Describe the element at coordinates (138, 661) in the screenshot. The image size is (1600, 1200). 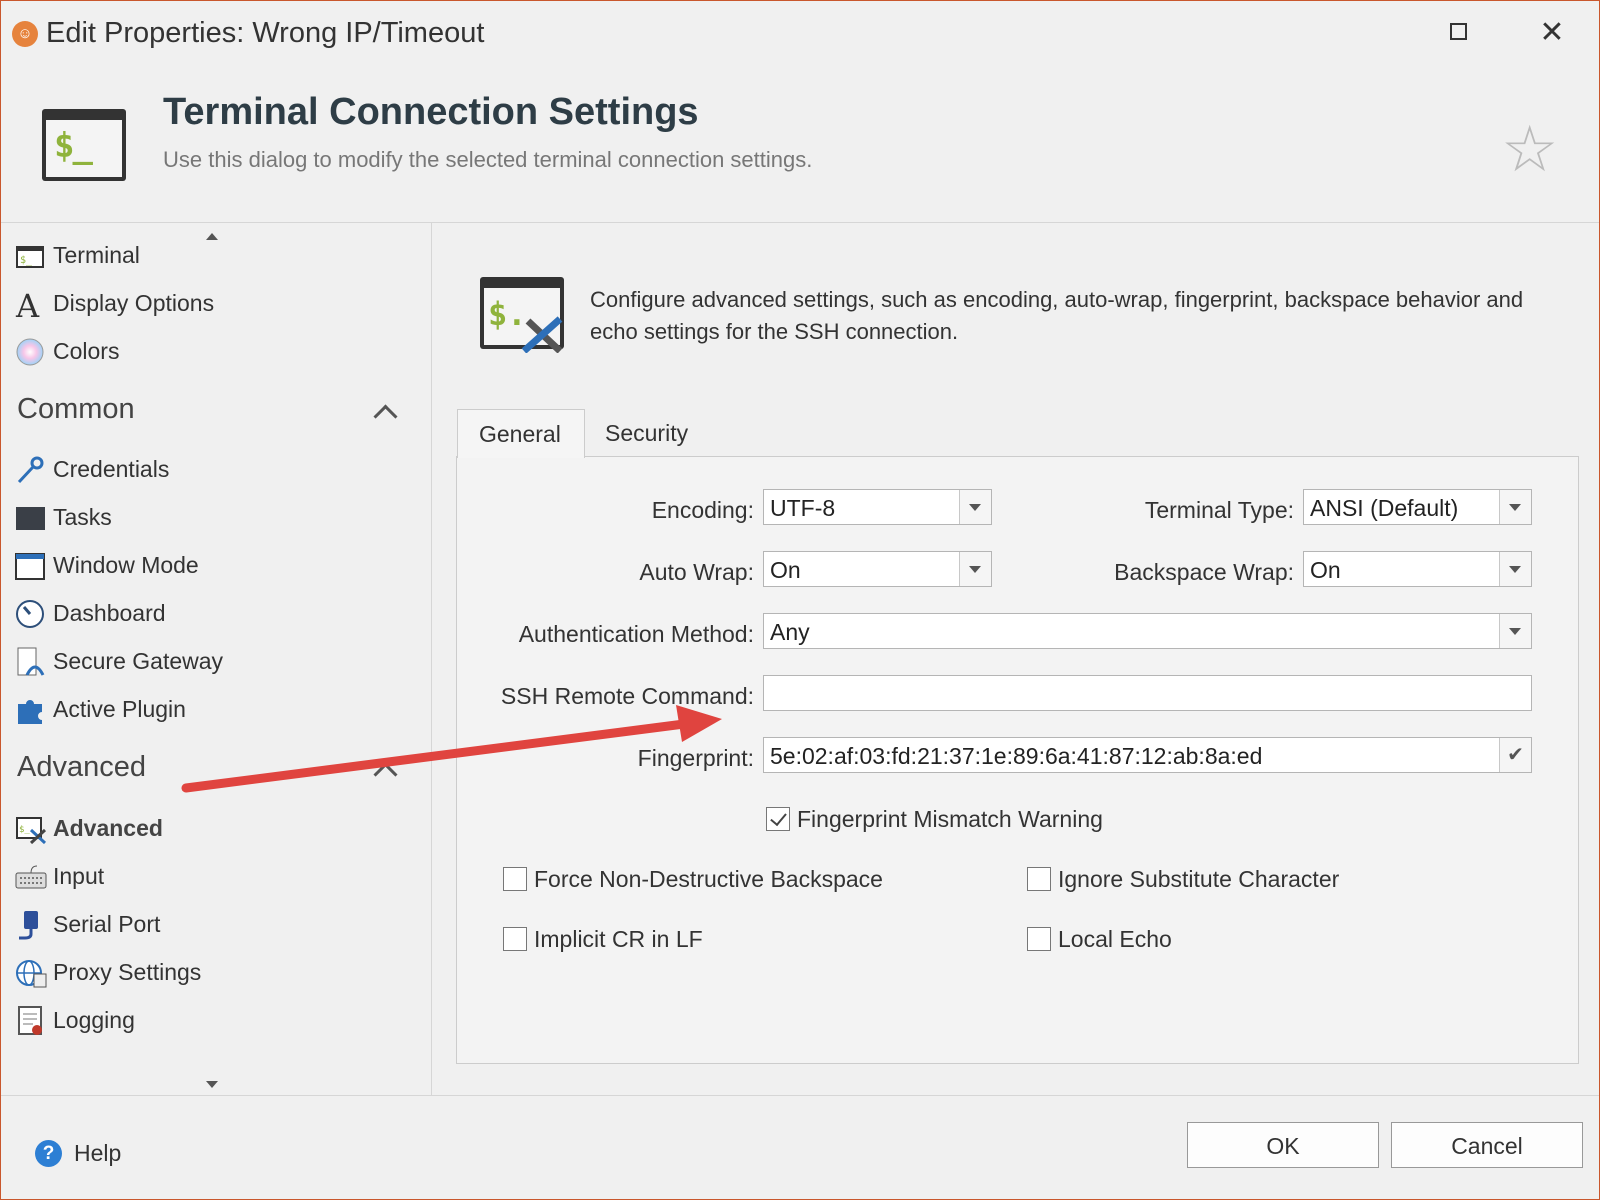
I see `sidebar-item-label: Secure Gateway` at that location.